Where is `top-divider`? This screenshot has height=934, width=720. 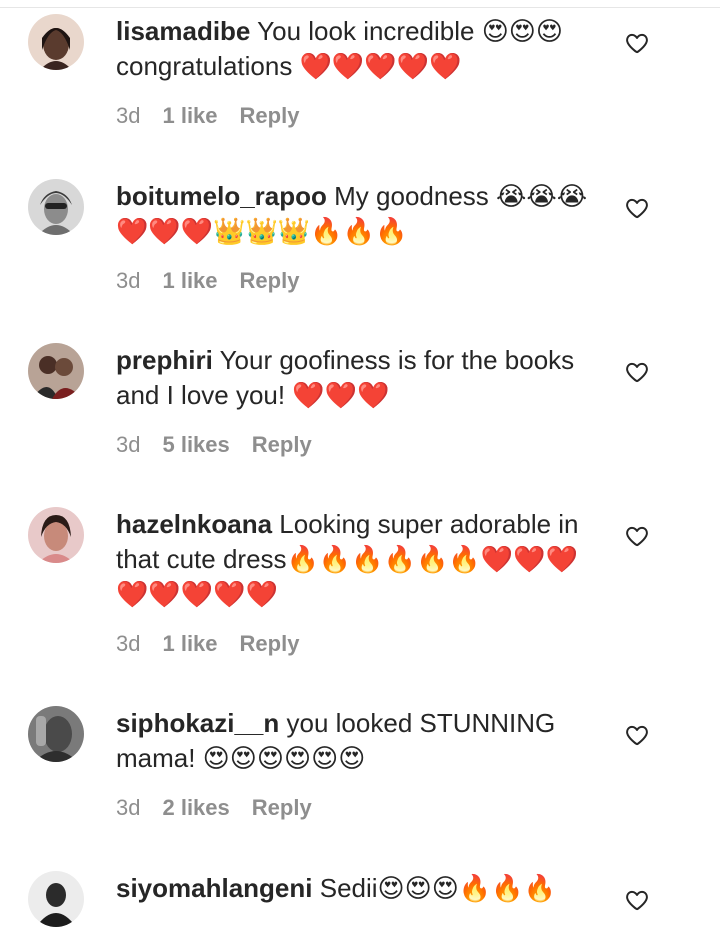
top-divider is located at coordinates (360, 4).